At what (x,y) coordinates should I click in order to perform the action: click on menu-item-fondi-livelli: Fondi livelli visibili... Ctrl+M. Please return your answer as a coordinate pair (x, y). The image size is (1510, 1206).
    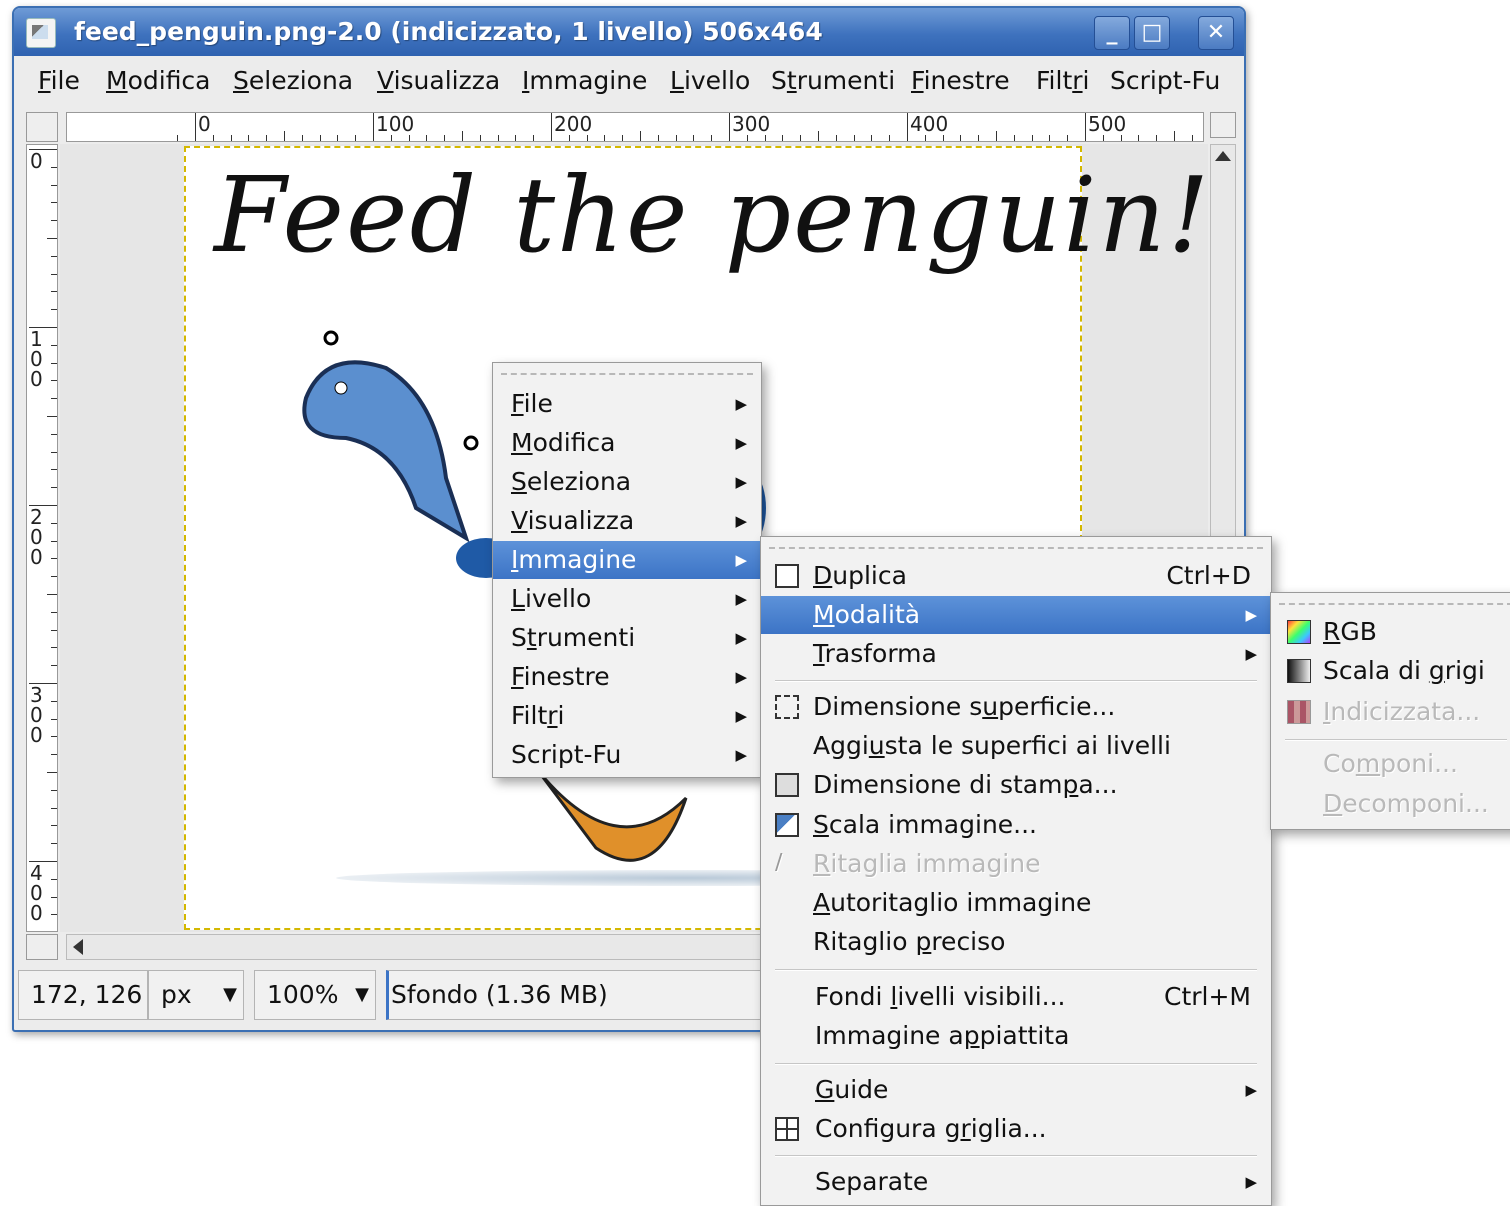
    Looking at the image, I should click on (1016, 997).